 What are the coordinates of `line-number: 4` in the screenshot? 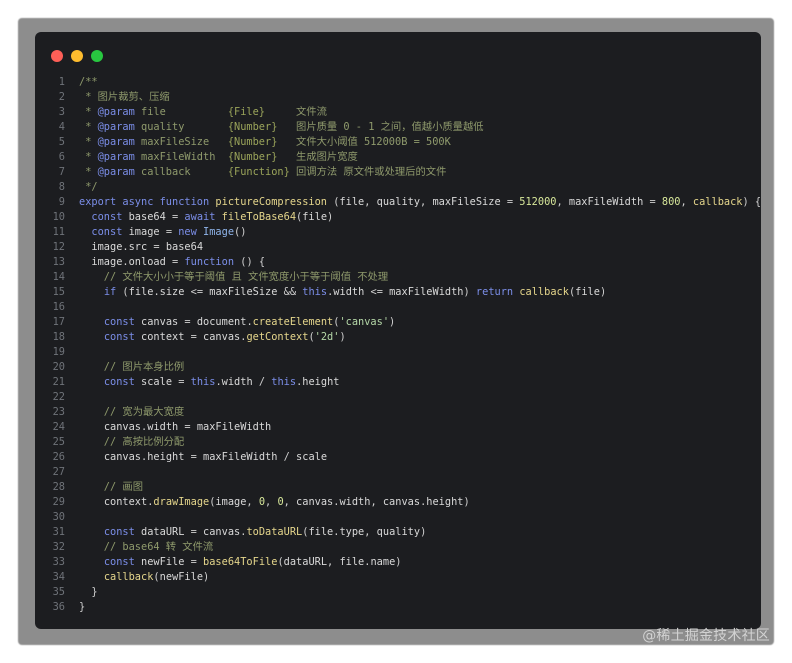 It's located at (61, 127).